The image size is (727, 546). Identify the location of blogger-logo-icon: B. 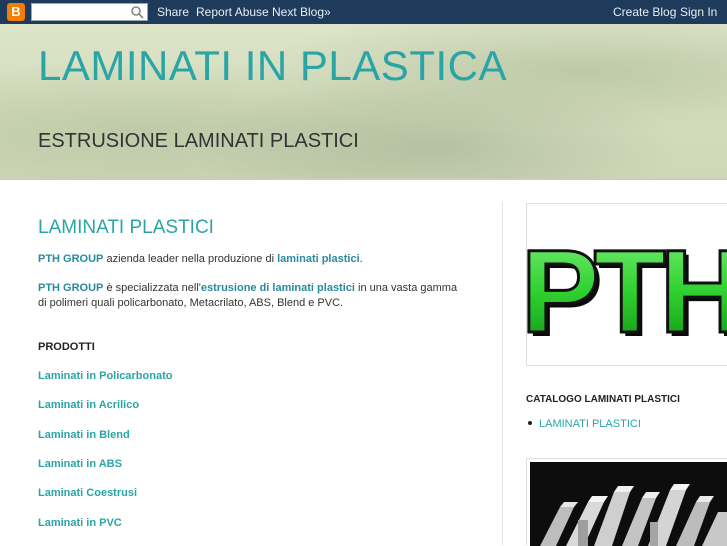
(16, 12).